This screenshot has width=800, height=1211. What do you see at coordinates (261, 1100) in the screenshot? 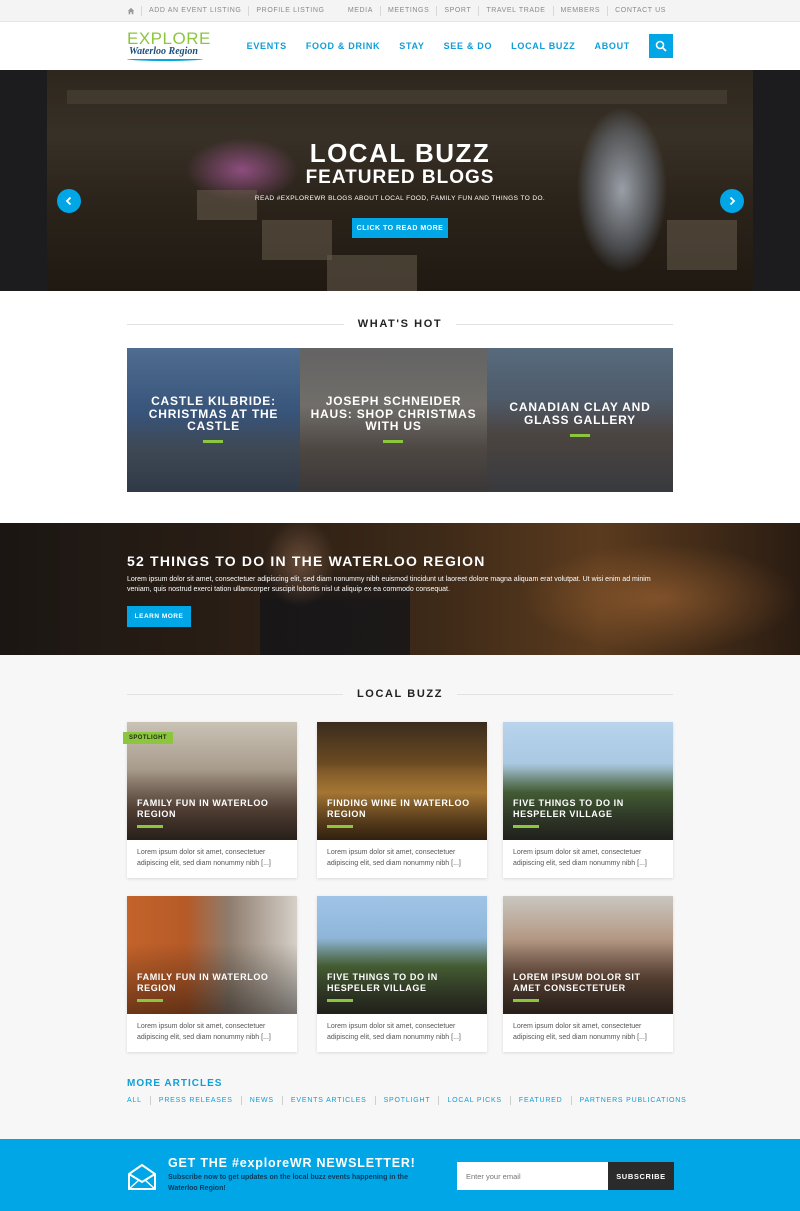
I see `filter-news: NEWS` at bounding box center [261, 1100].